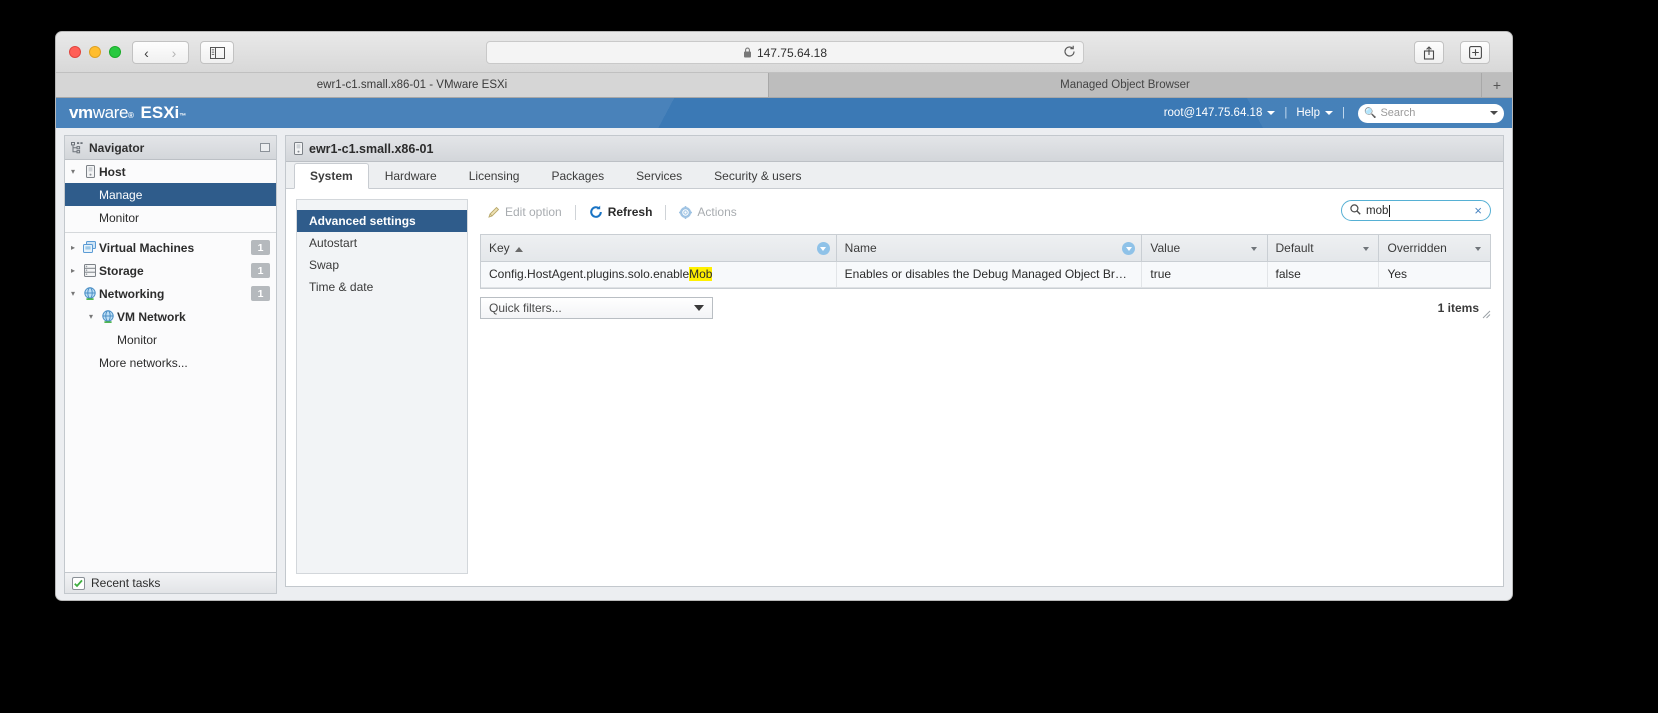 The height and width of the screenshot is (713, 1658). What do you see at coordinates (1377, 210) in the screenshot?
I see `settings-search-value: mob` at bounding box center [1377, 210].